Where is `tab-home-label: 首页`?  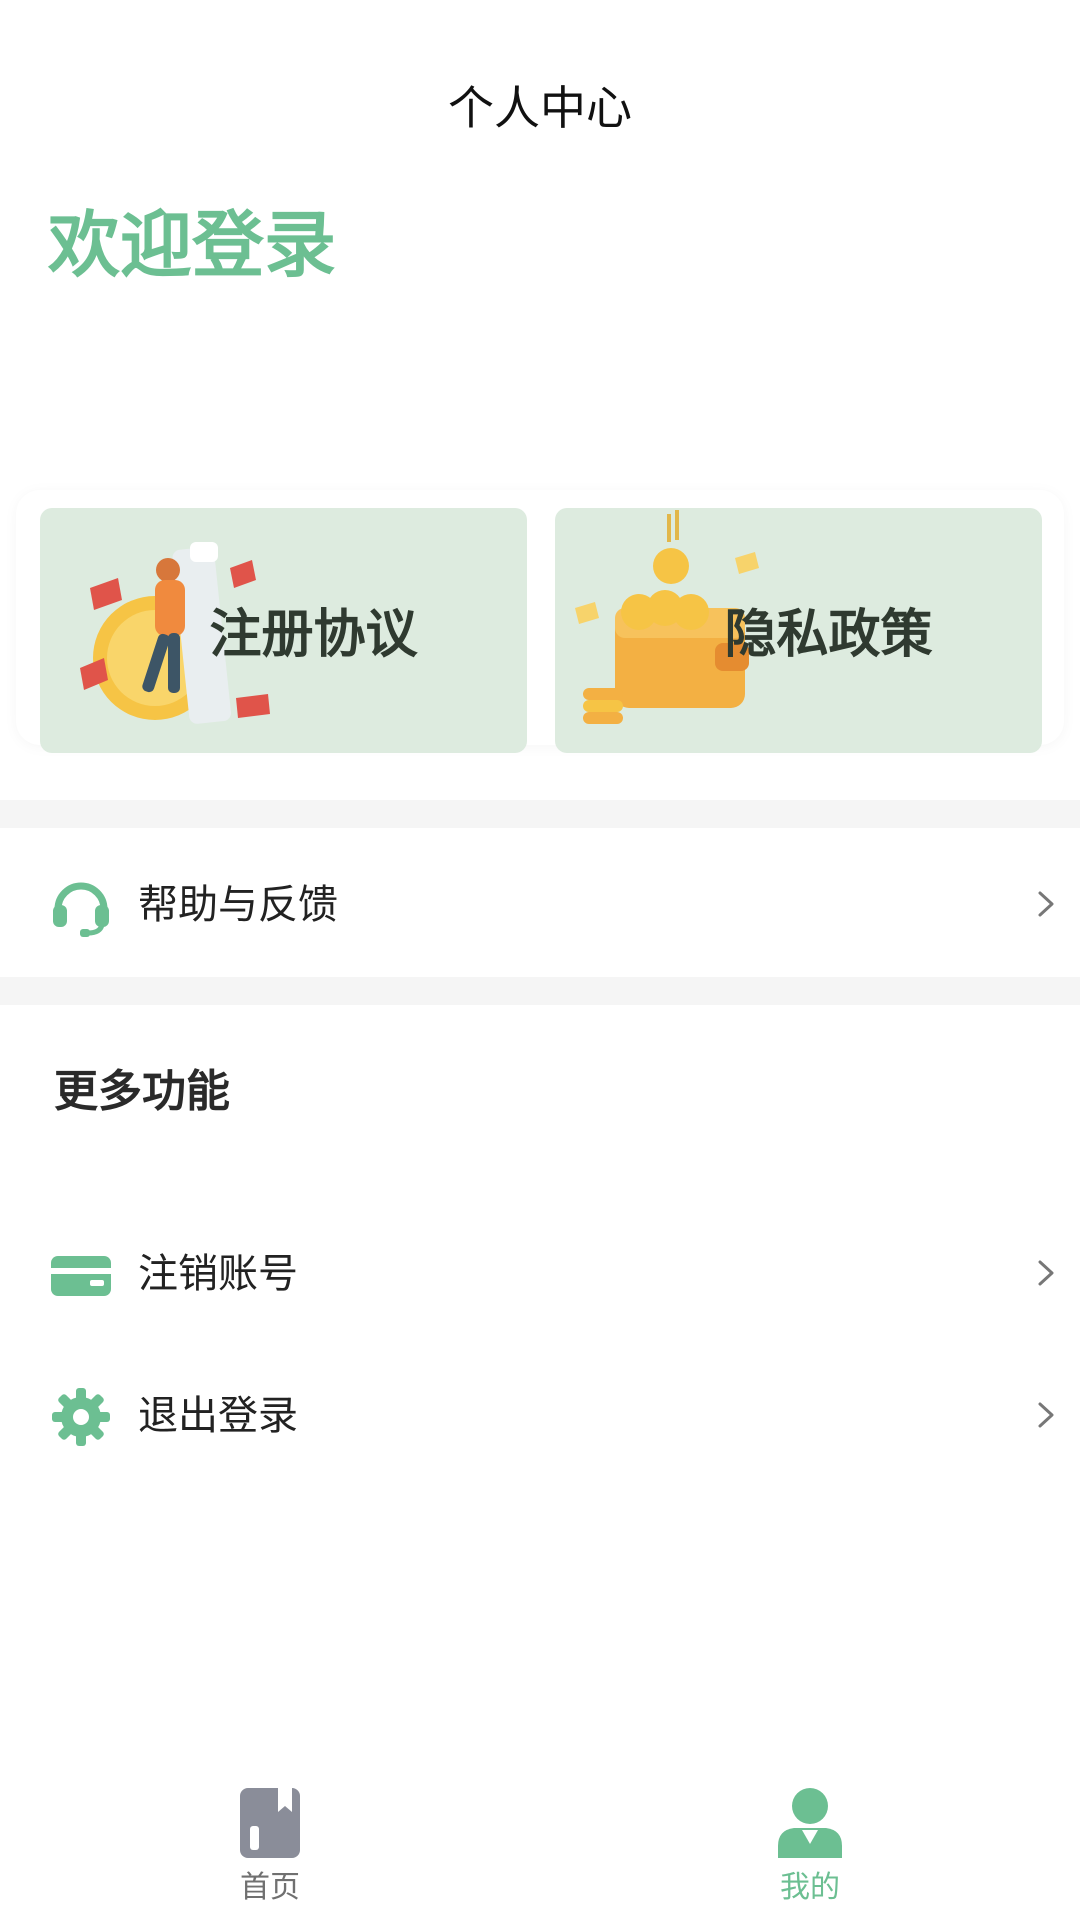
tab-home-label: 首页 is located at coordinates (270, 1887).